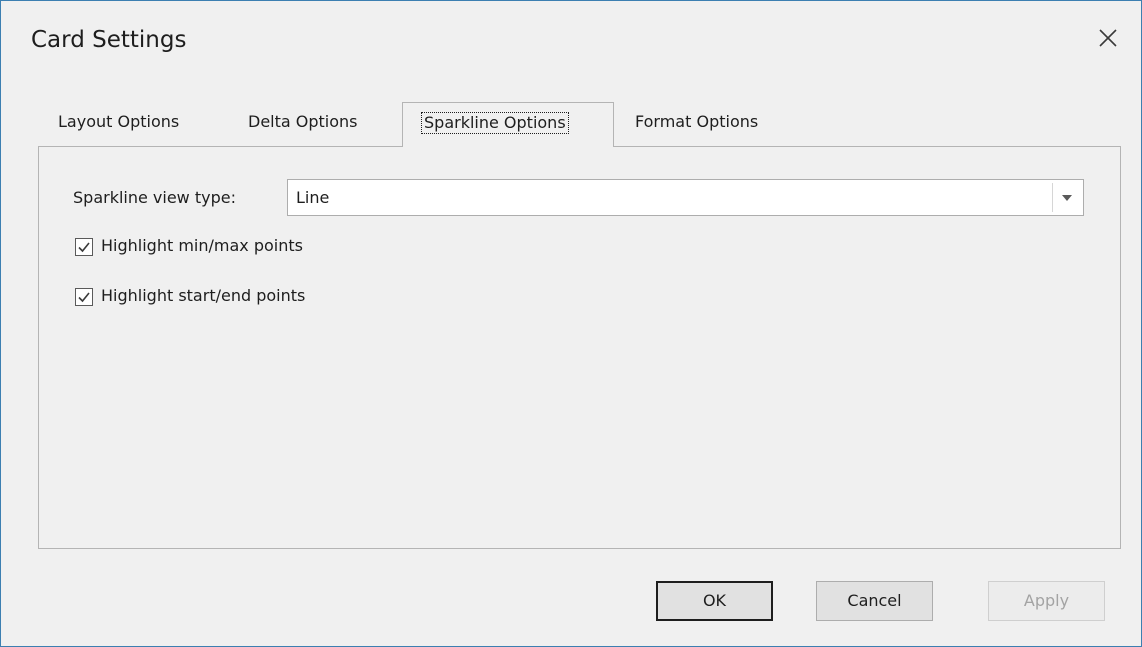 The height and width of the screenshot is (647, 1142). What do you see at coordinates (118, 121) in the screenshot?
I see `tab-layout-options: Layout Options` at bounding box center [118, 121].